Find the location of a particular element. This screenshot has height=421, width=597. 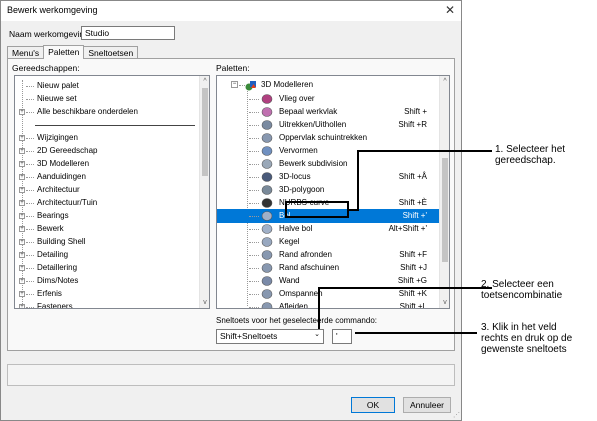

selected-tool-highlight is located at coordinates (317, 209).